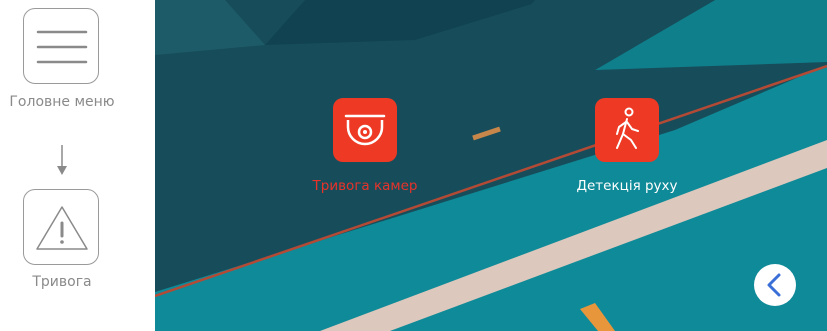 The height and width of the screenshot is (331, 827). I want to click on alarm-label: Тривога, so click(62, 282).